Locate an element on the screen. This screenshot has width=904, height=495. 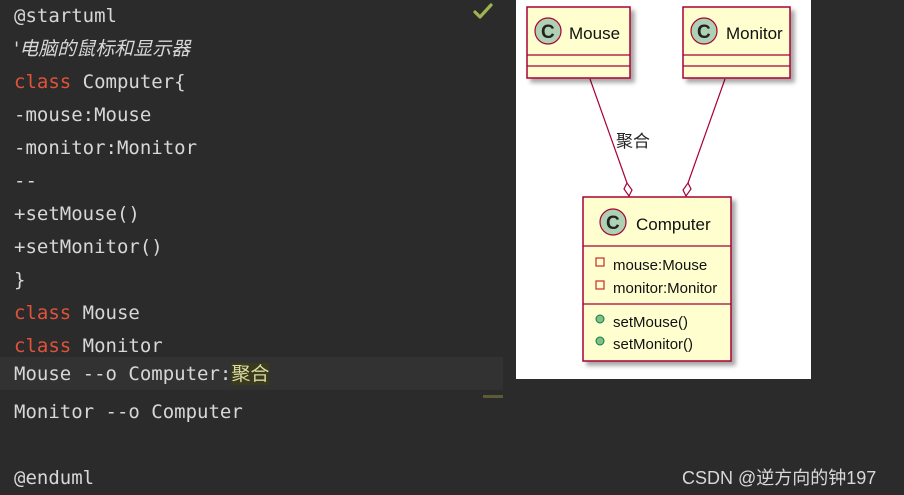
class-name-monitor: Monitor is located at coordinates (754, 33).